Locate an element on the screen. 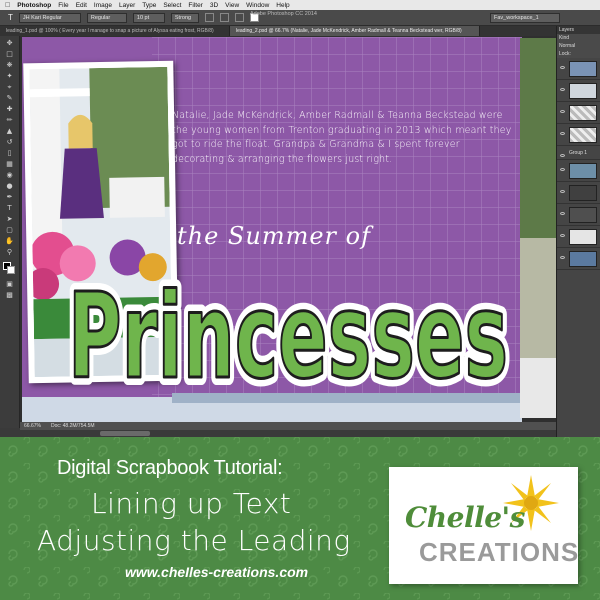 This screenshot has width=600, height=600. hand-tool-icon: ✋ is located at coordinates (10, 241).